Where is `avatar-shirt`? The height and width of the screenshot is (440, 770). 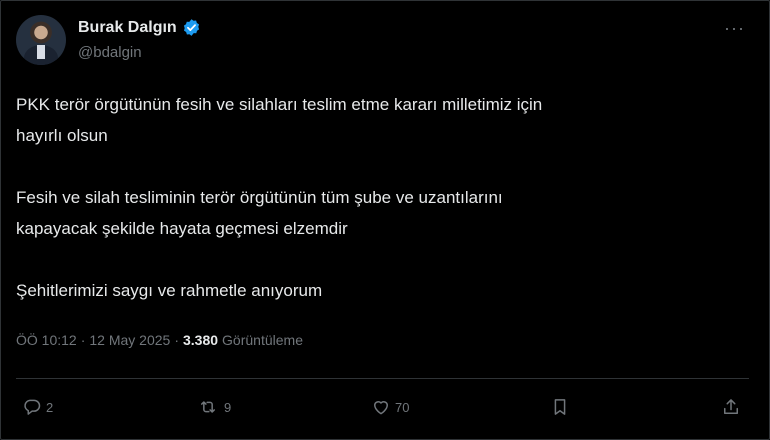 avatar-shirt is located at coordinates (41, 52).